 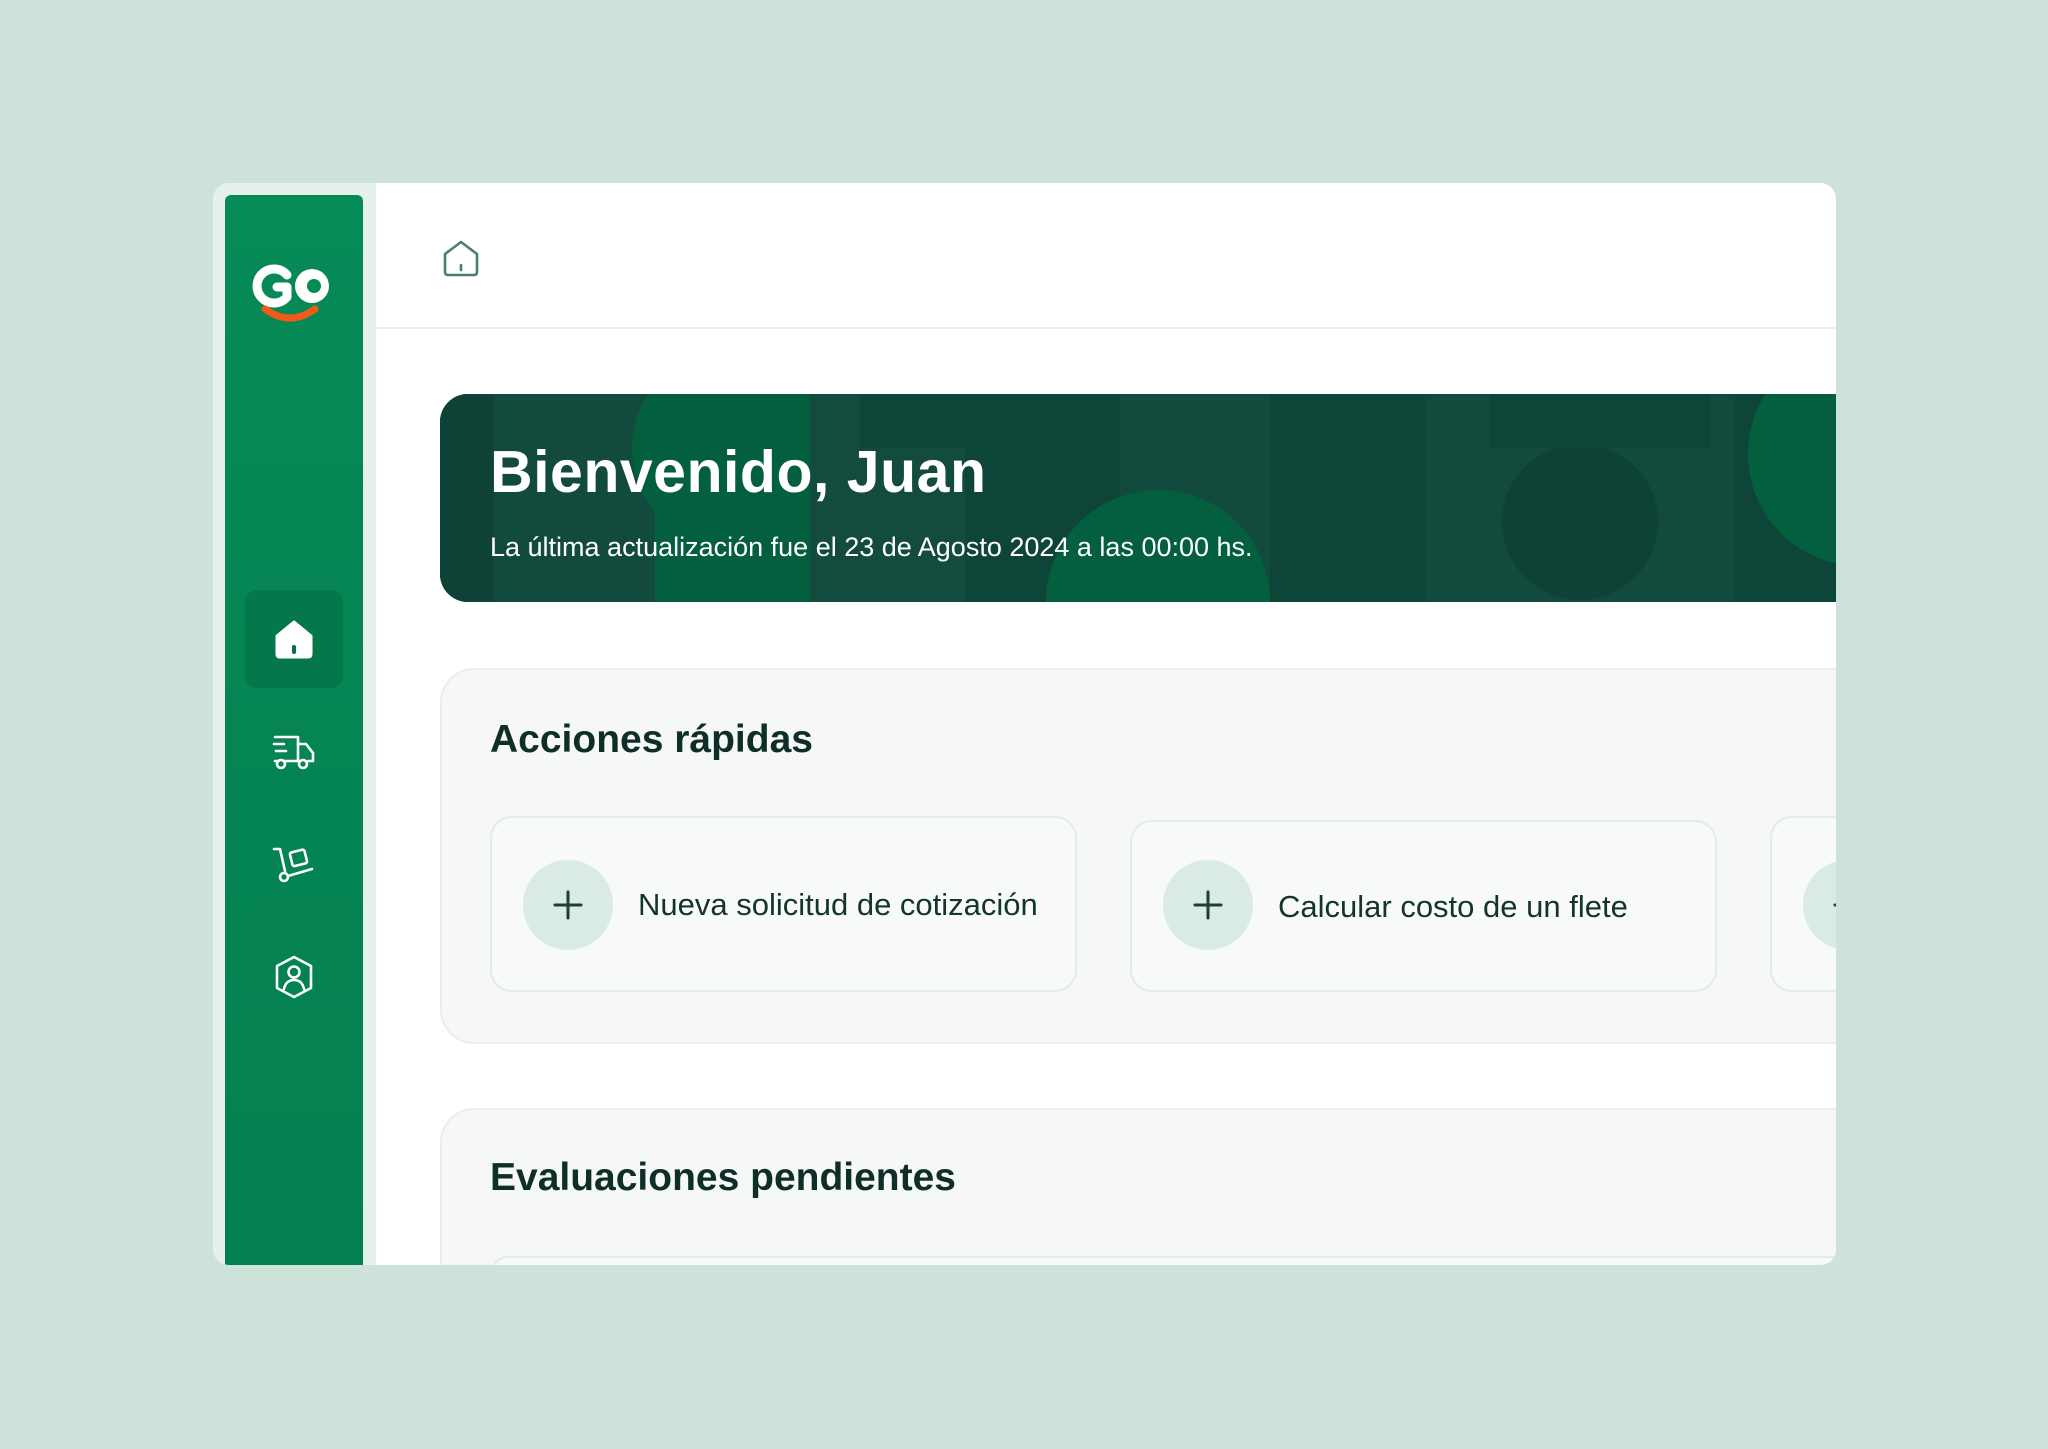 What do you see at coordinates (651, 739) in the screenshot?
I see `quick-actions-title: Acciones rápidas` at bounding box center [651, 739].